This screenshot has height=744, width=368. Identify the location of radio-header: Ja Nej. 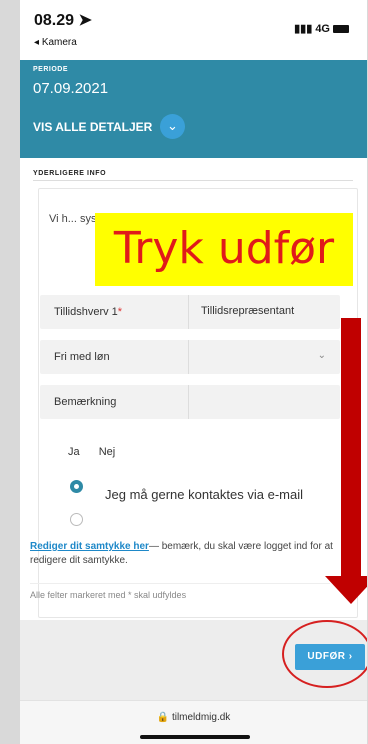
(99, 452).